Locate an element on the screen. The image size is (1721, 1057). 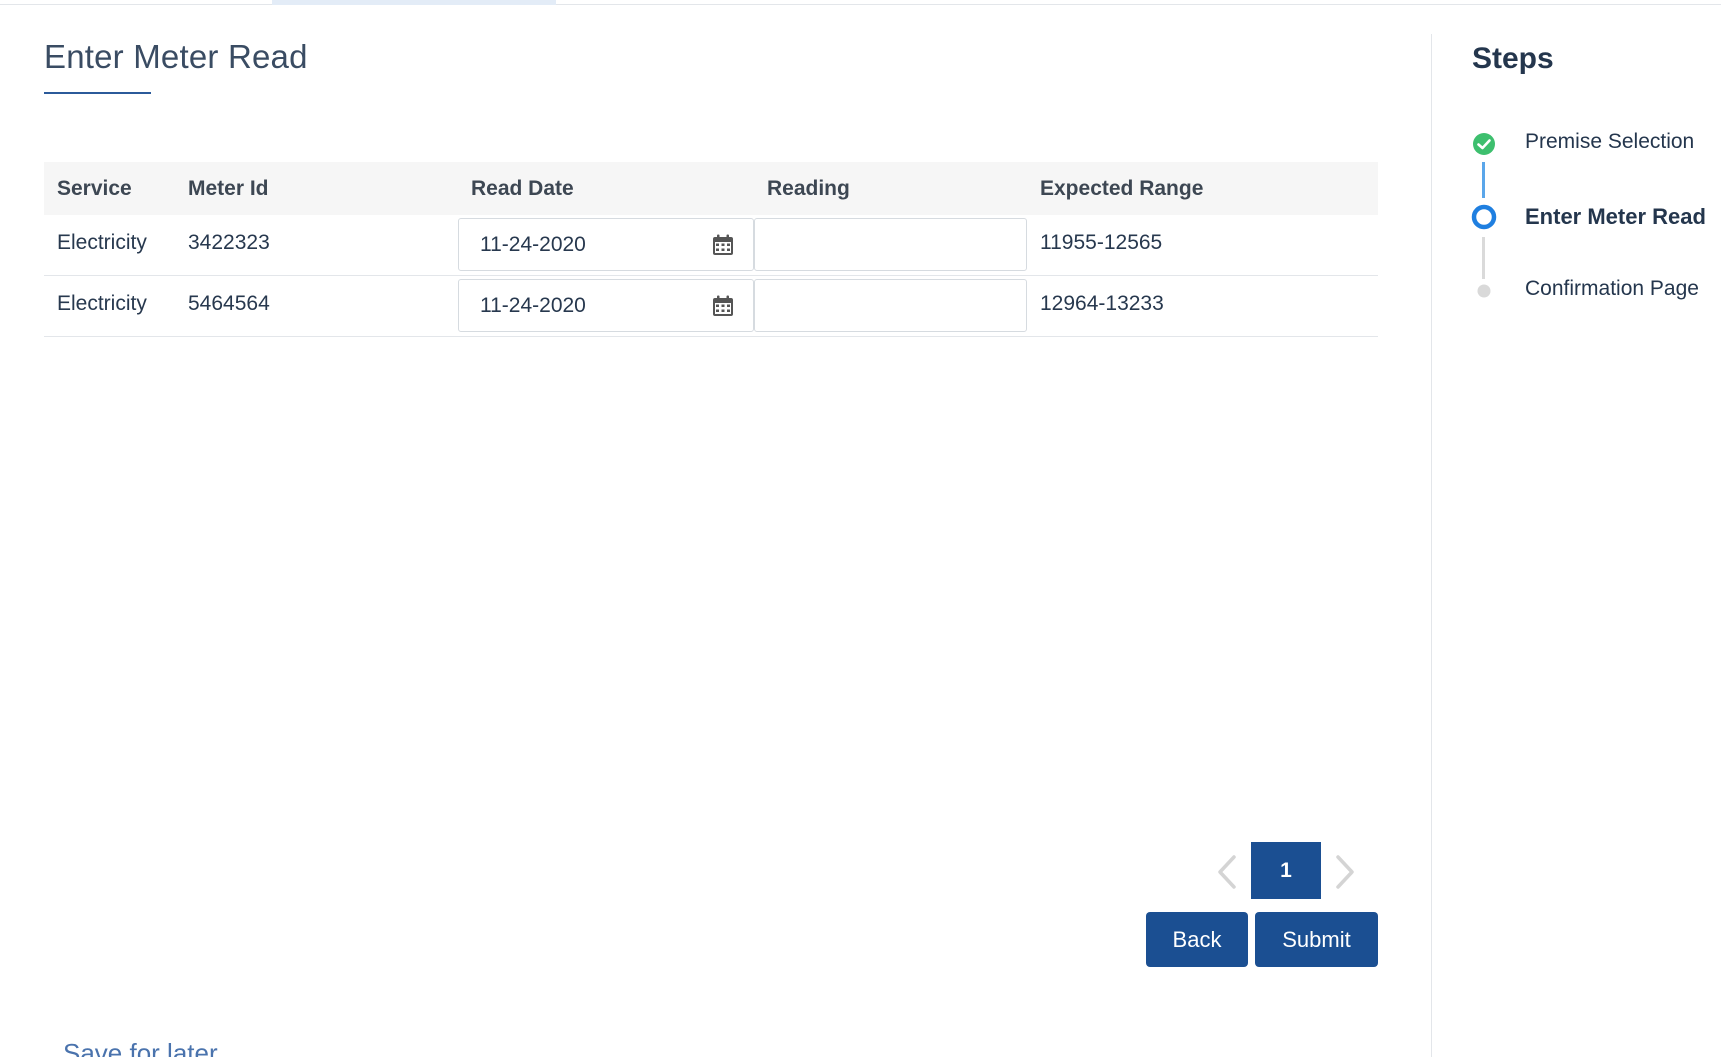
step-enter-meter-read: Enter Meter Read is located at coordinates (1615, 216).